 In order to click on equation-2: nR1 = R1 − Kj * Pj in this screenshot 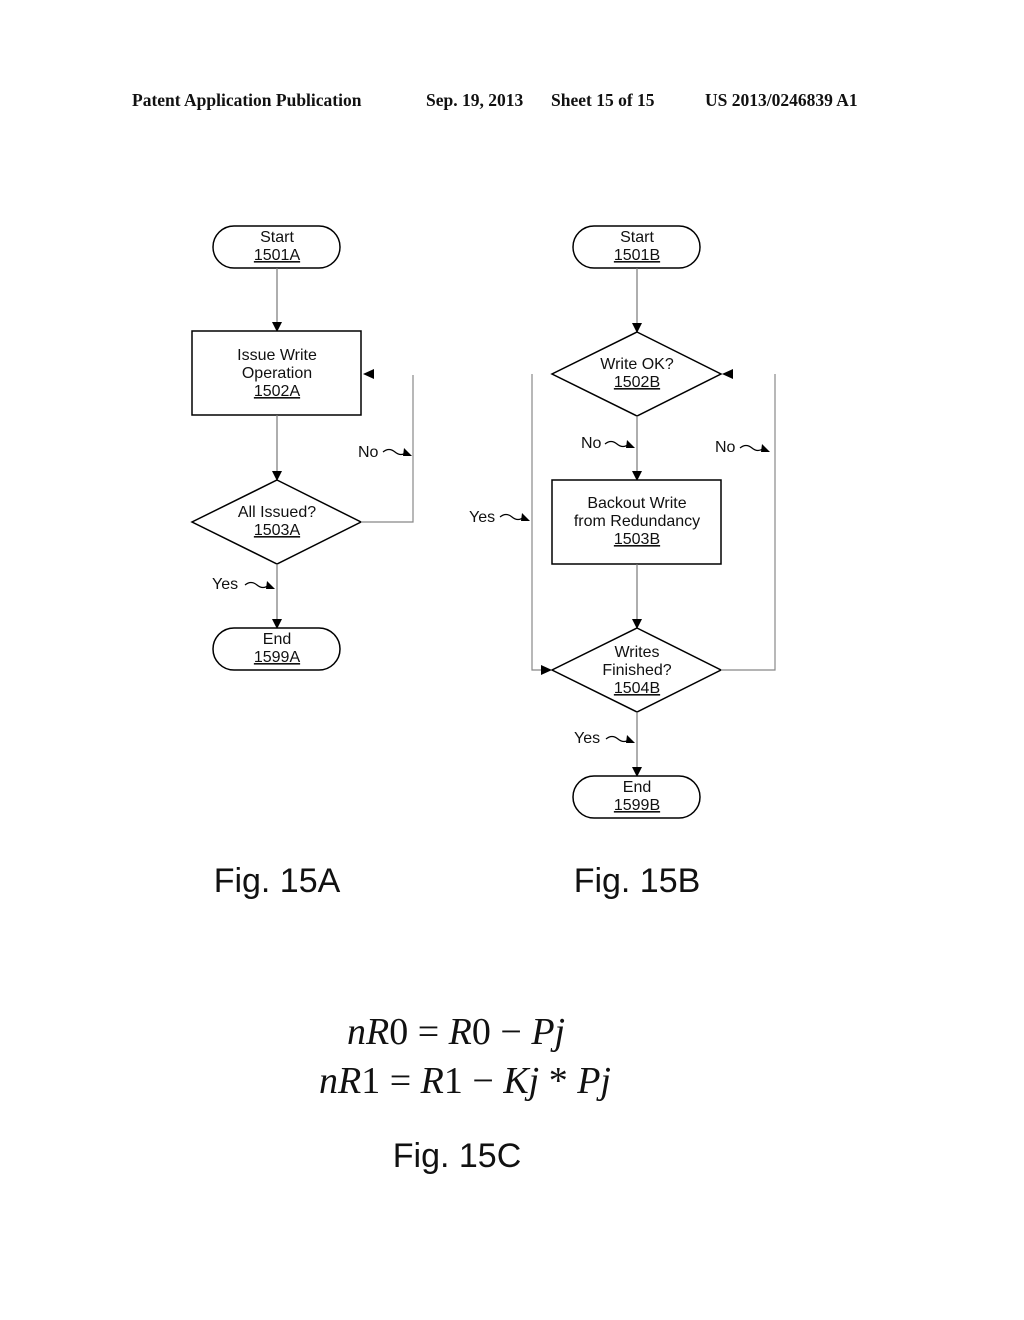, I will do `click(465, 1081)`.